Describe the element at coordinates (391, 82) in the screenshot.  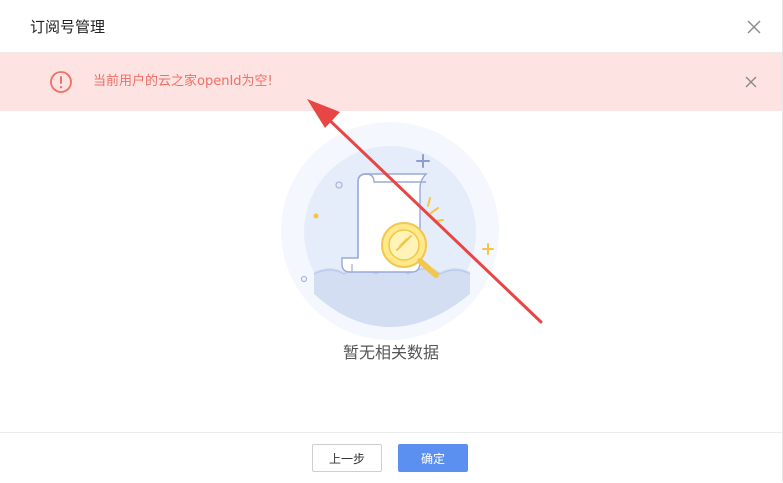
I see `error-alert: 当前用户的云之家openId为空!` at that location.